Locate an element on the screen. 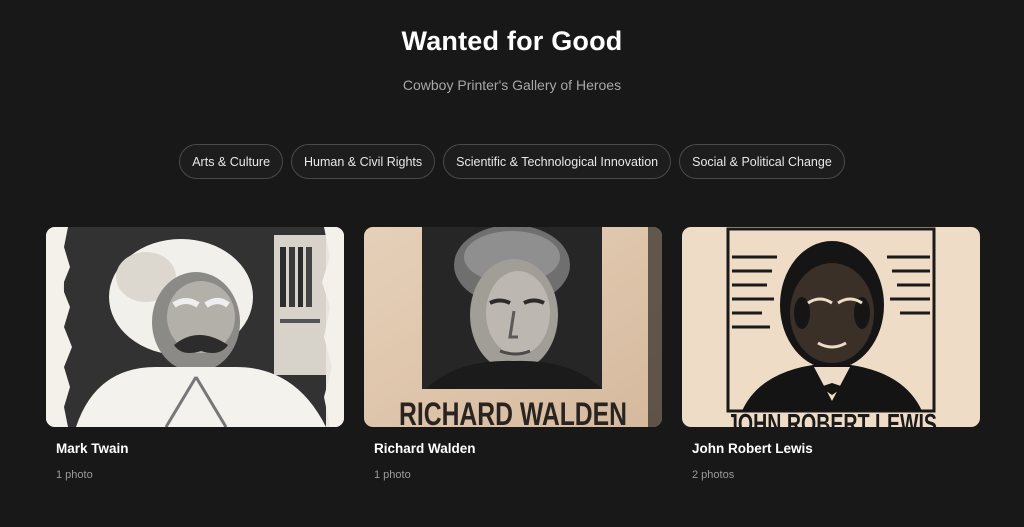 This screenshot has height=527, width=1024. portrait-image: JOHN ROBERT LEWIS is located at coordinates (831, 327).